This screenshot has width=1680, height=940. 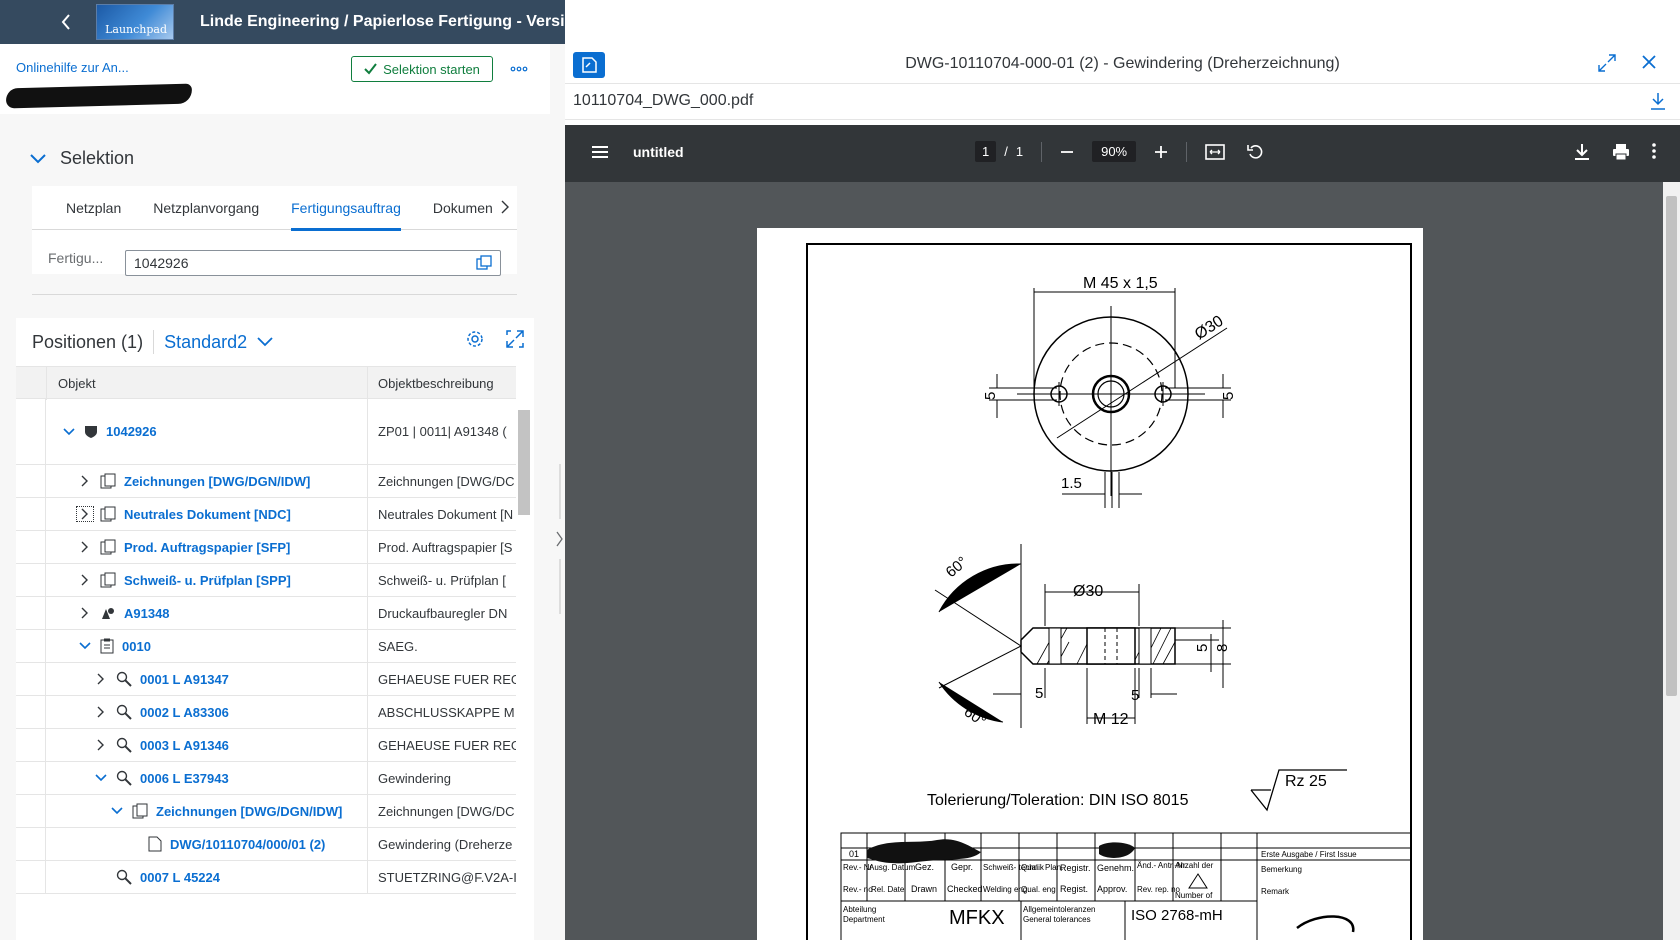 I want to click on table-row: 0010 SAEG., so click(x=266, y=646).